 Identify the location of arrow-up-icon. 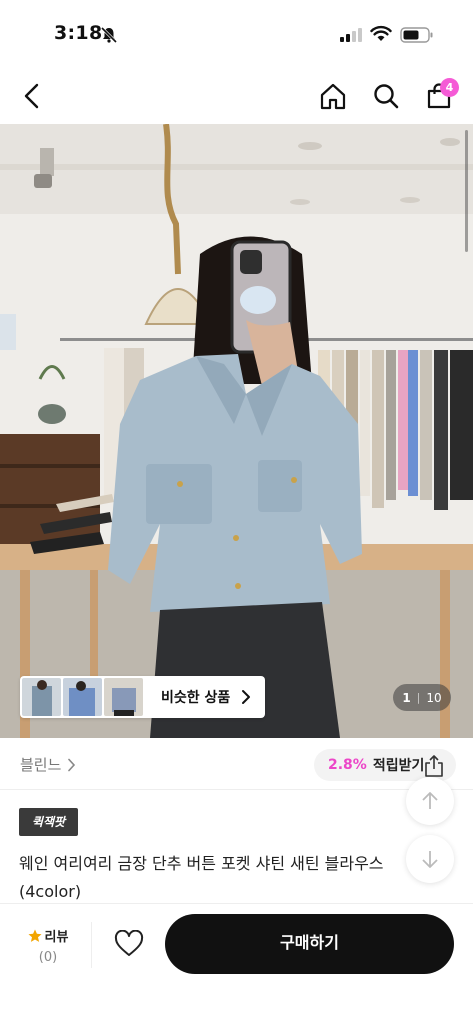
(430, 800).